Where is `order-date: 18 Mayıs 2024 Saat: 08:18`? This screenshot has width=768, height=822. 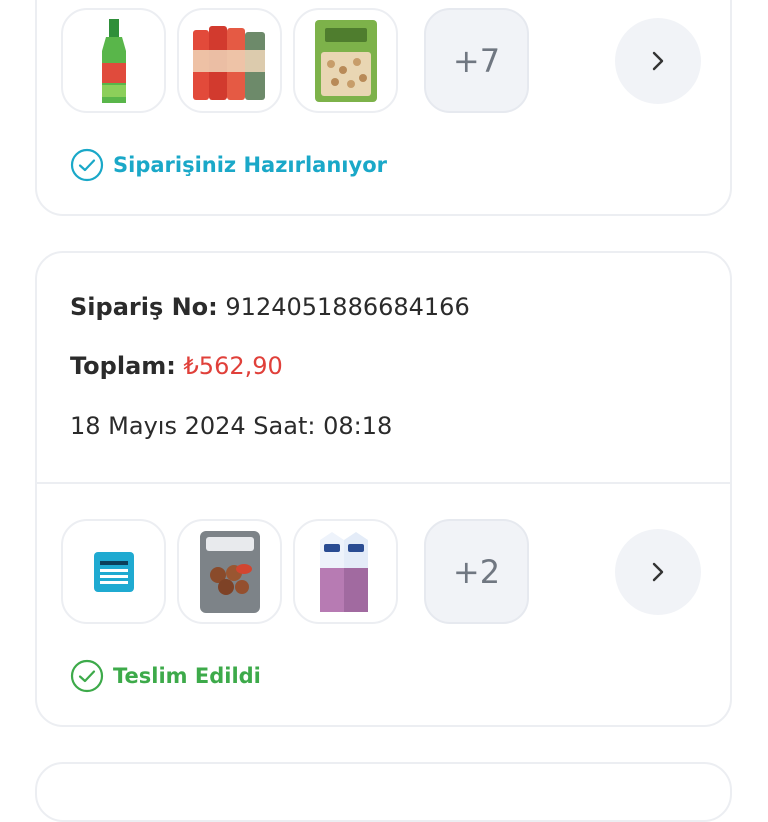
order-date: 18 Mayıs 2024 Saat: 08:18 is located at coordinates (231, 426).